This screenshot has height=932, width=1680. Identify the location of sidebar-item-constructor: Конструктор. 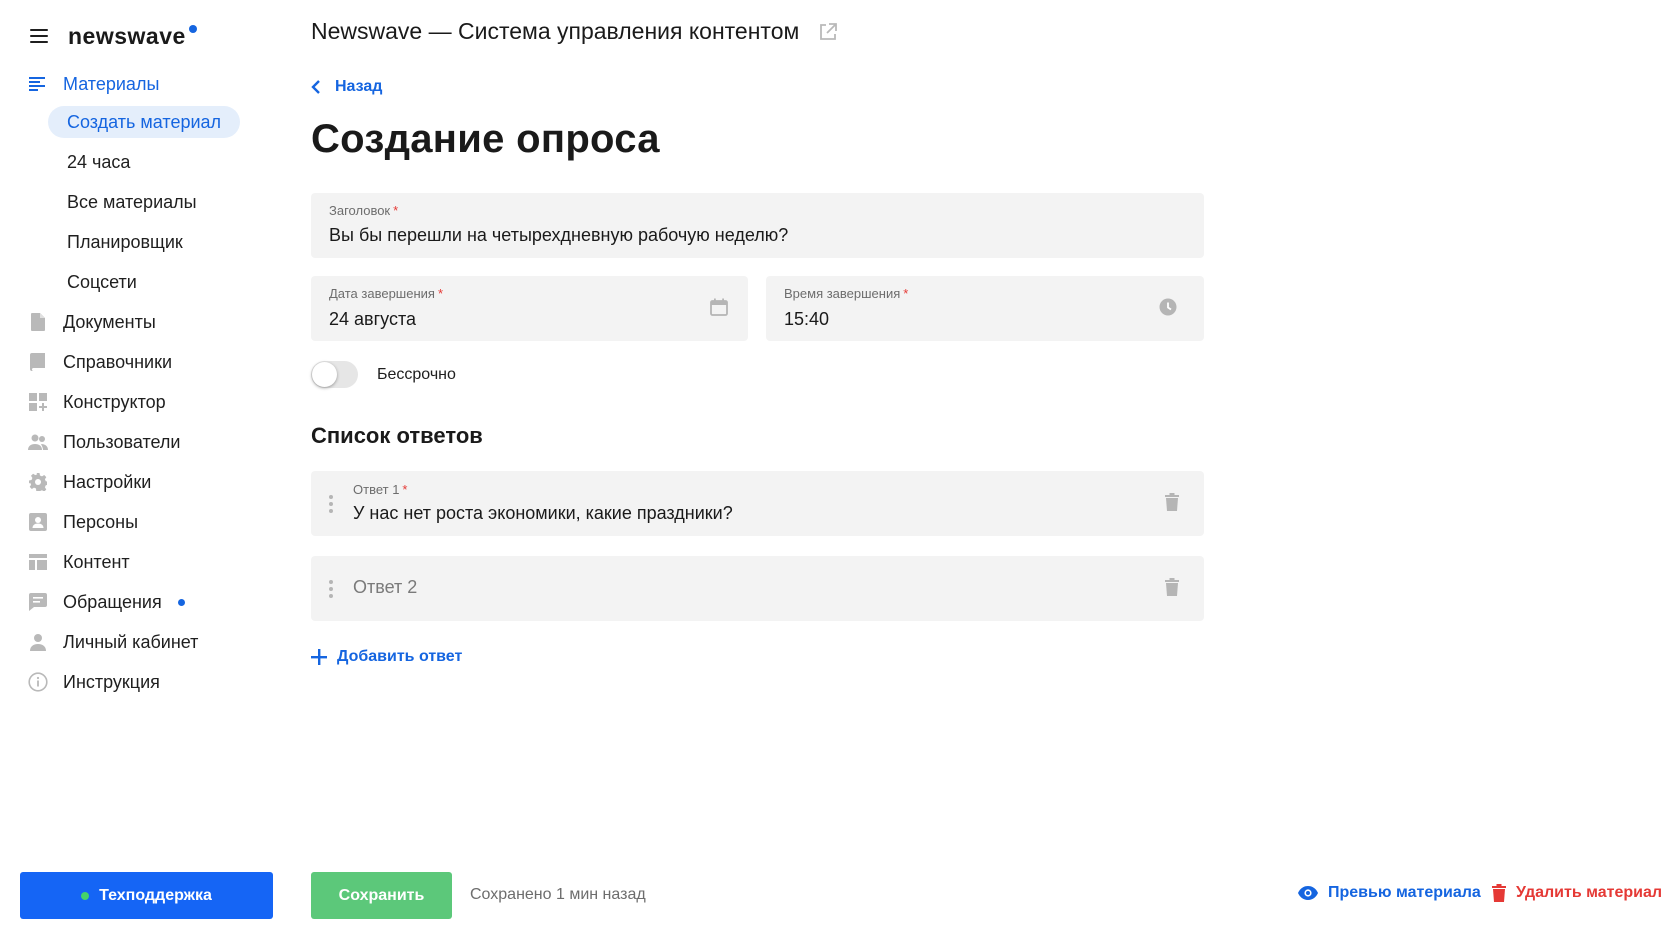
(97, 402).